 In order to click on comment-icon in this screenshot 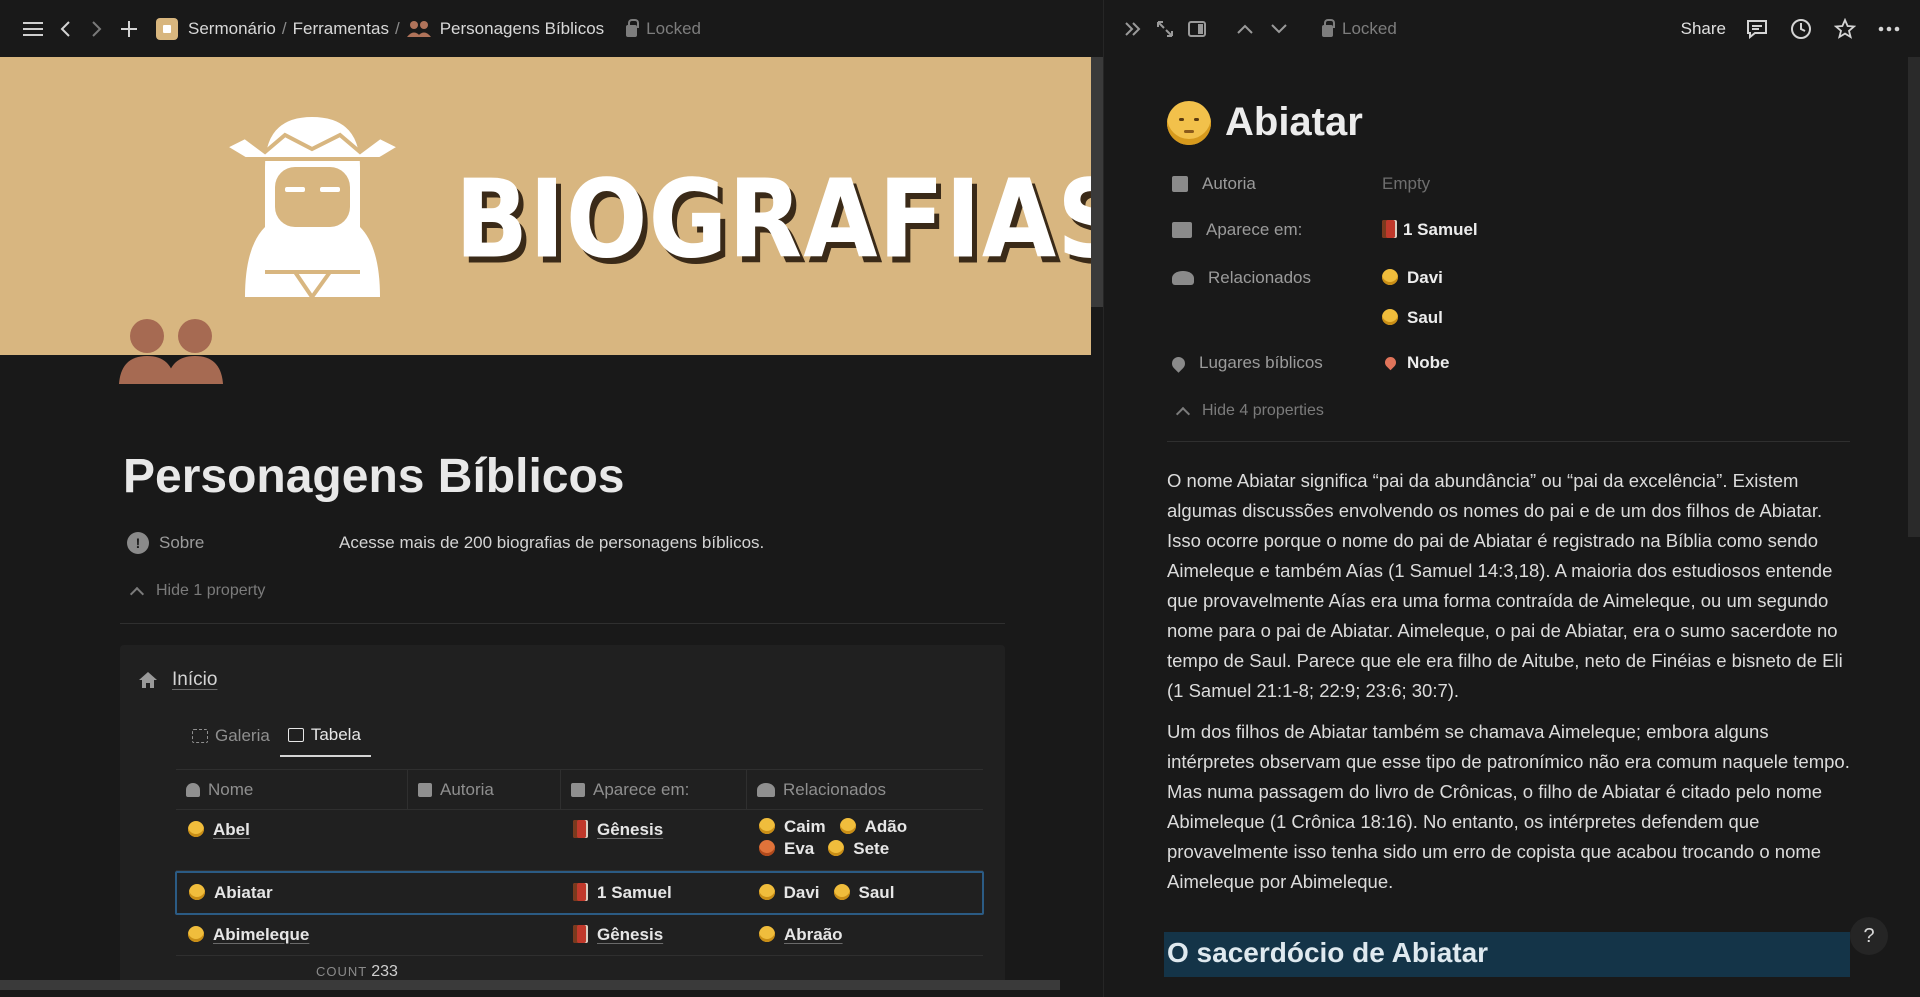, I will do `click(1757, 29)`.